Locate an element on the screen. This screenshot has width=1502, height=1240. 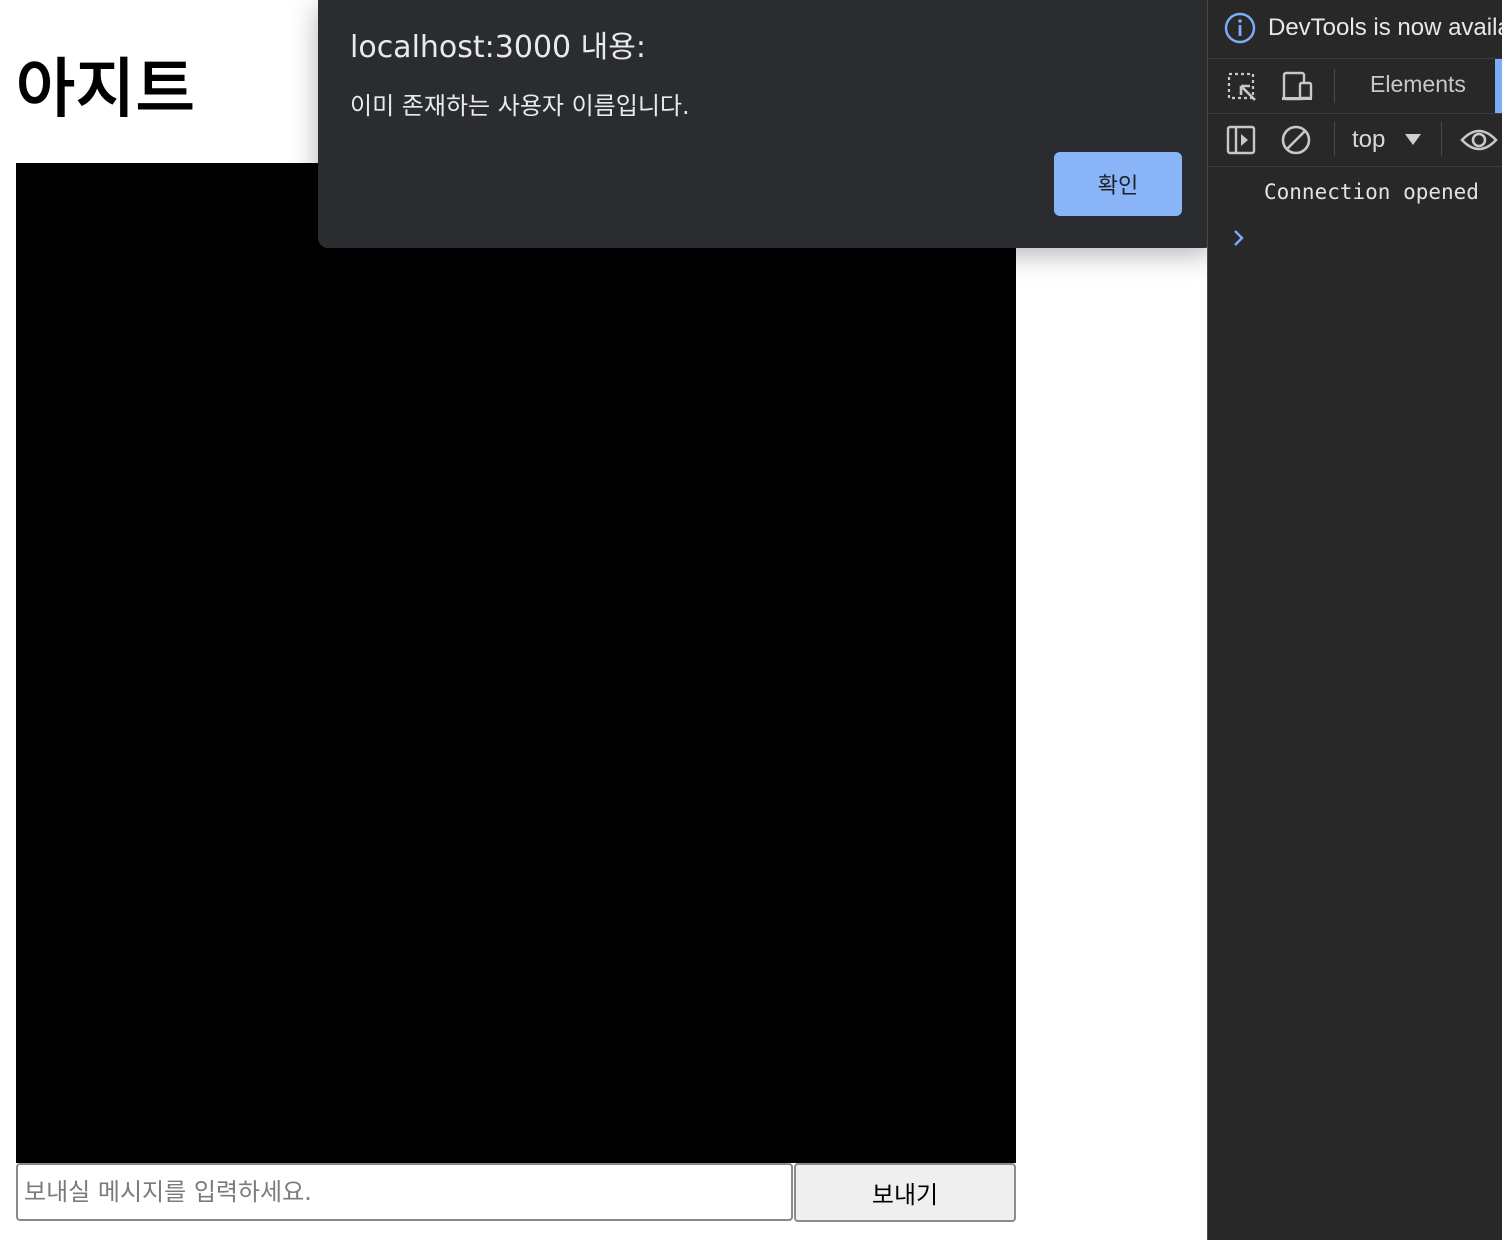
inspect-element-icon is located at coordinates (1242, 87).